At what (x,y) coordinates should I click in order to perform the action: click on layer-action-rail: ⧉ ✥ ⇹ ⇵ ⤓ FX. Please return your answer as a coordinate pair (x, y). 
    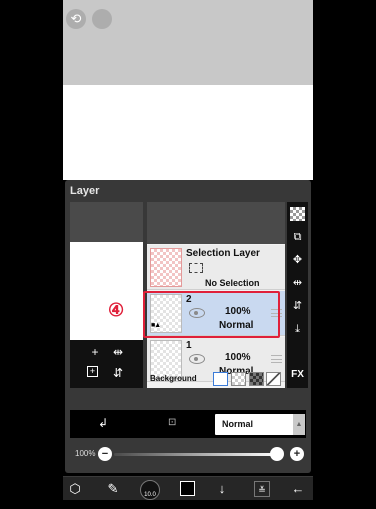
    Looking at the image, I should click on (297, 295).